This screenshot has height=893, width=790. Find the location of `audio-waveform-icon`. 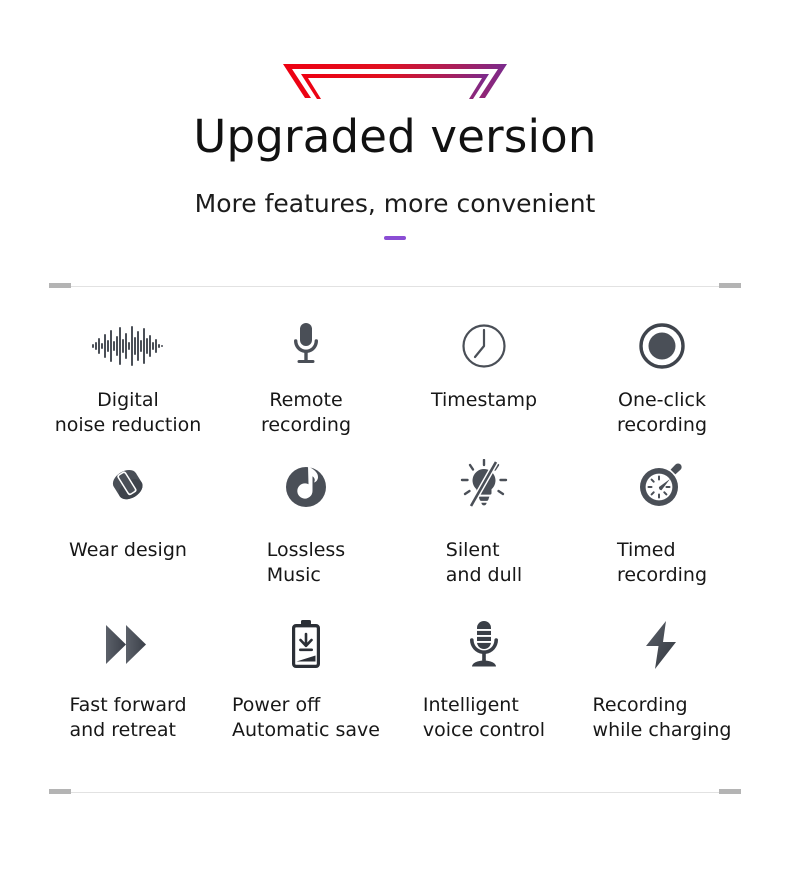

audio-waveform-icon is located at coordinates (128, 346).